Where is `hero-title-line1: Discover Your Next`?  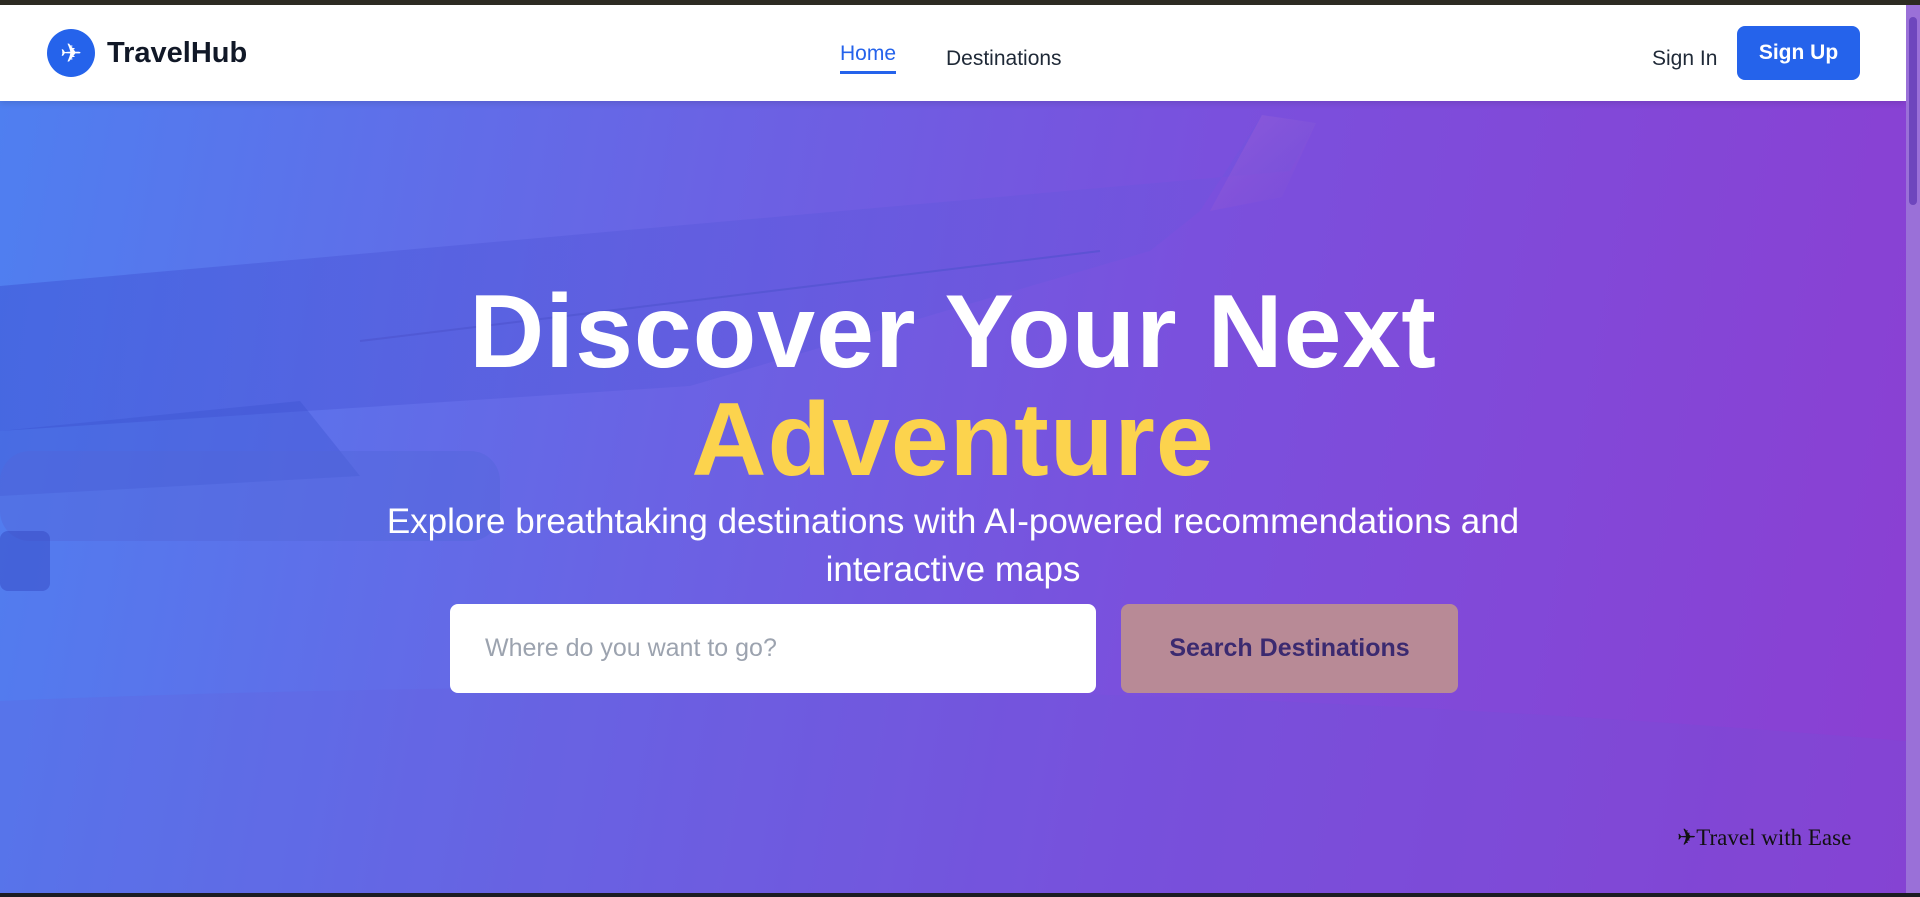 hero-title-line1: Discover Your Next is located at coordinates (953, 331).